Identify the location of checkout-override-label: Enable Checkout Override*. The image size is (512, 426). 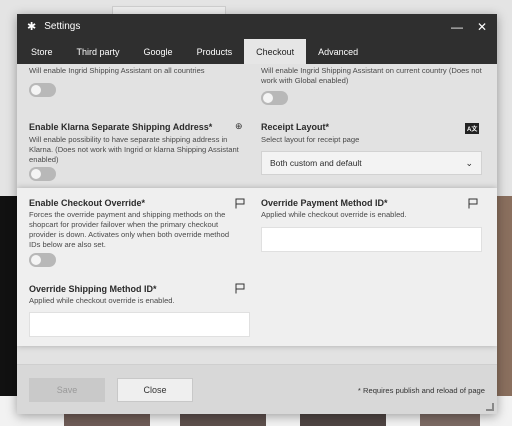
(87, 203).